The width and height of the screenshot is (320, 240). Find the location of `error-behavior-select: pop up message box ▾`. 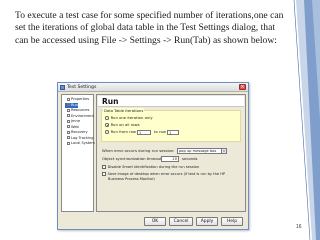

error-behavior-select: pop up message box ▾ is located at coordinates (202, 151).